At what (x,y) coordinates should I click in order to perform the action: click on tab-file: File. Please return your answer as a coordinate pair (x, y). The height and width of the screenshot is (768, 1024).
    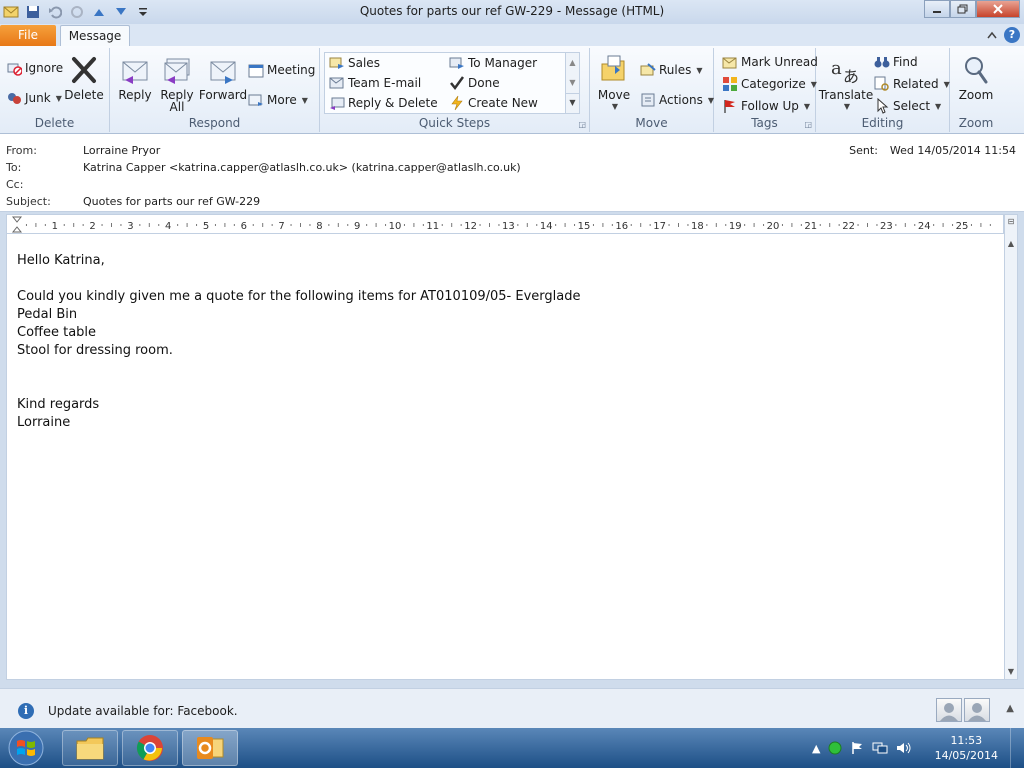
    Looking at the image, I should click on (28, 35).